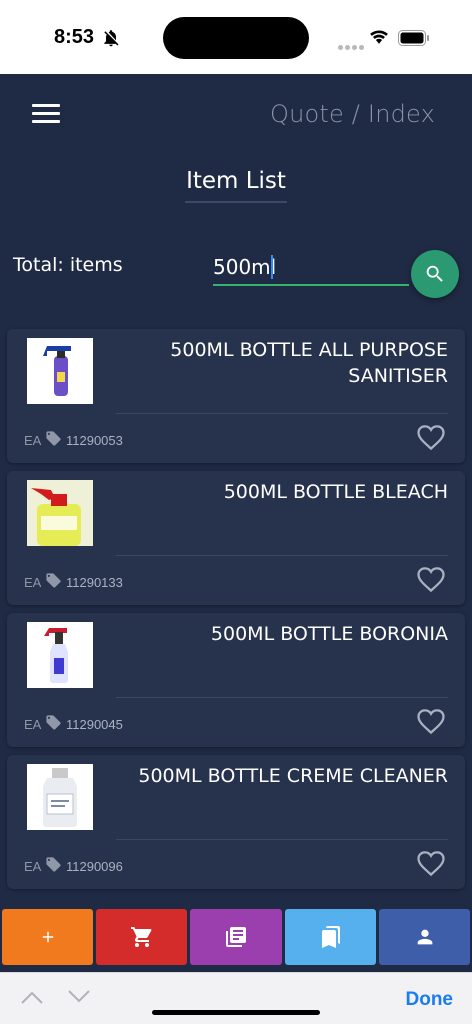 The width and height of the screenshot is (472, 1024). I want to click on hamburger-icon, so click(46, 105).